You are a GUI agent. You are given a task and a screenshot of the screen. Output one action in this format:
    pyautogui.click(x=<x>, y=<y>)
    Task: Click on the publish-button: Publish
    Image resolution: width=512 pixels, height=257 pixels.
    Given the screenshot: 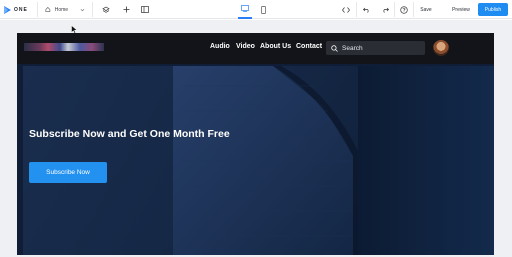 What is the action you would take?
    pyautogui.click(x=493, y=9)
    